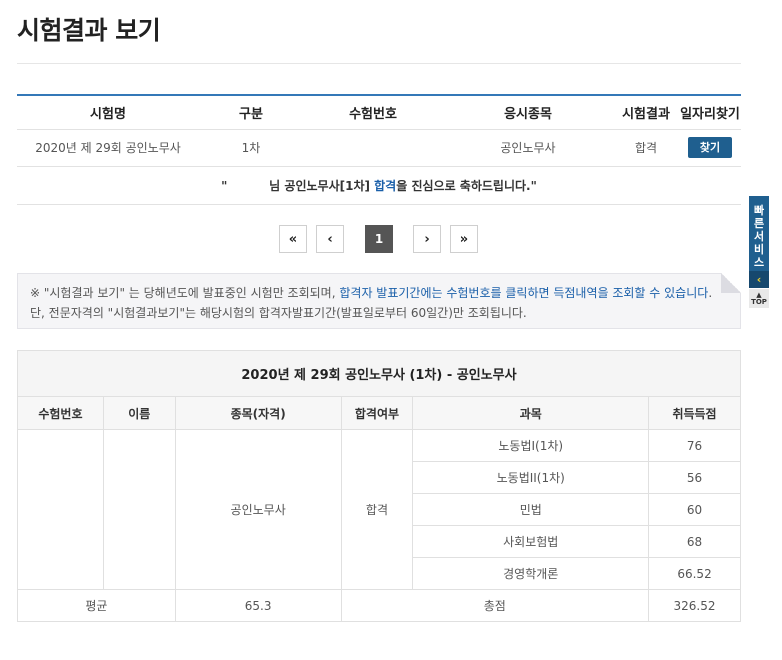 This screenshot has width=782, height=660. I want to click on subject-score: 56, so click(694, 477).